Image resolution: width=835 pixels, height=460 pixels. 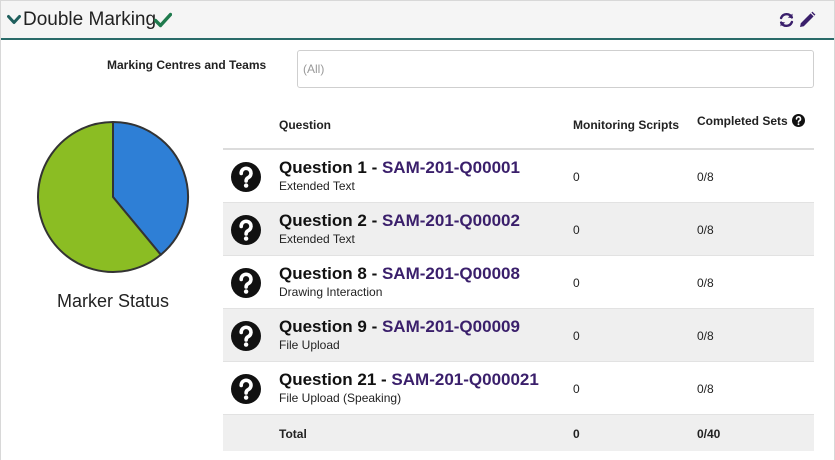 I want to click on question-code-link: SAM-201-Q000021, so click(x=464, y=379).